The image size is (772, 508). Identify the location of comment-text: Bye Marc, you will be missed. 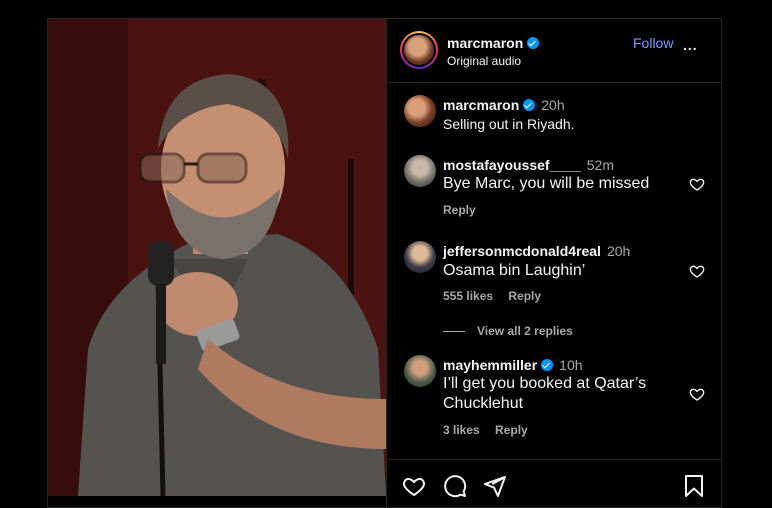
(546, 183).